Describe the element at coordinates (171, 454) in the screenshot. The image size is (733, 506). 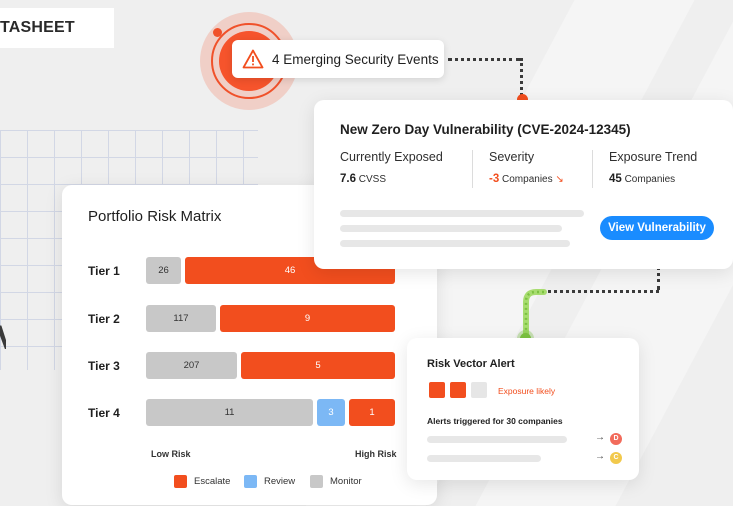
I see `axis-low-label: Low Risk` at that location.